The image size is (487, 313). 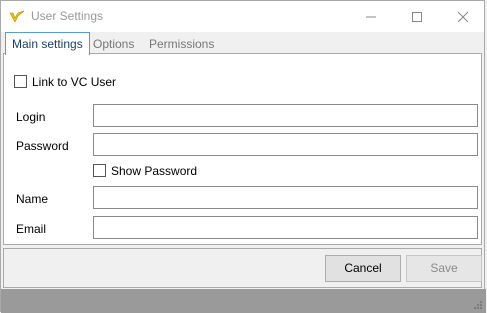 What do you see at coordinates (20, 81) in the screenshot?
I see `link-vc-user-checkbox` at bounding box center [20, 81].